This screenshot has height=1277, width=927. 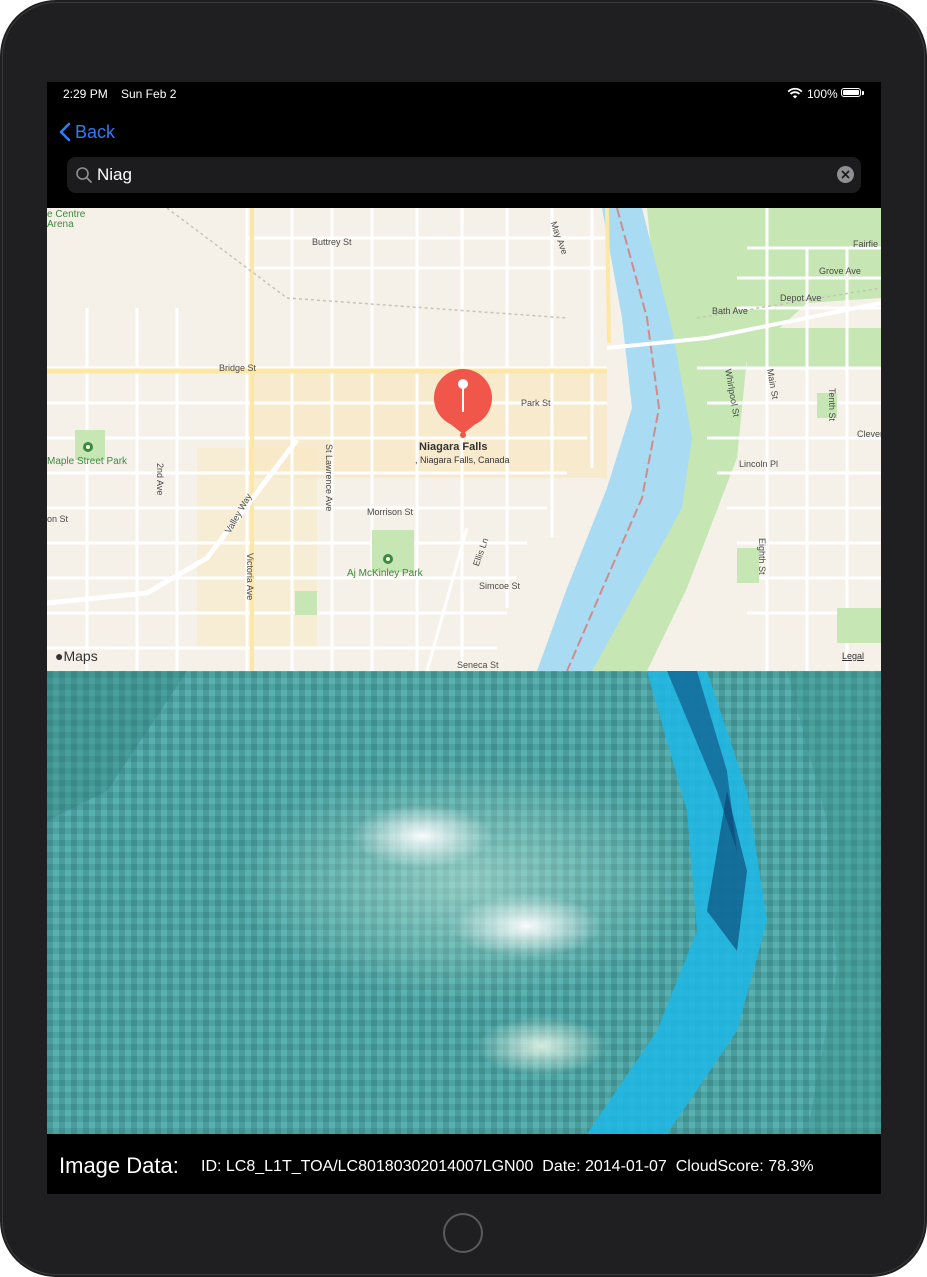 What do you see at coordinates (238, 368) in the screenshot?
I see `street-label: Bridge St` at bounding box center [238, 368].